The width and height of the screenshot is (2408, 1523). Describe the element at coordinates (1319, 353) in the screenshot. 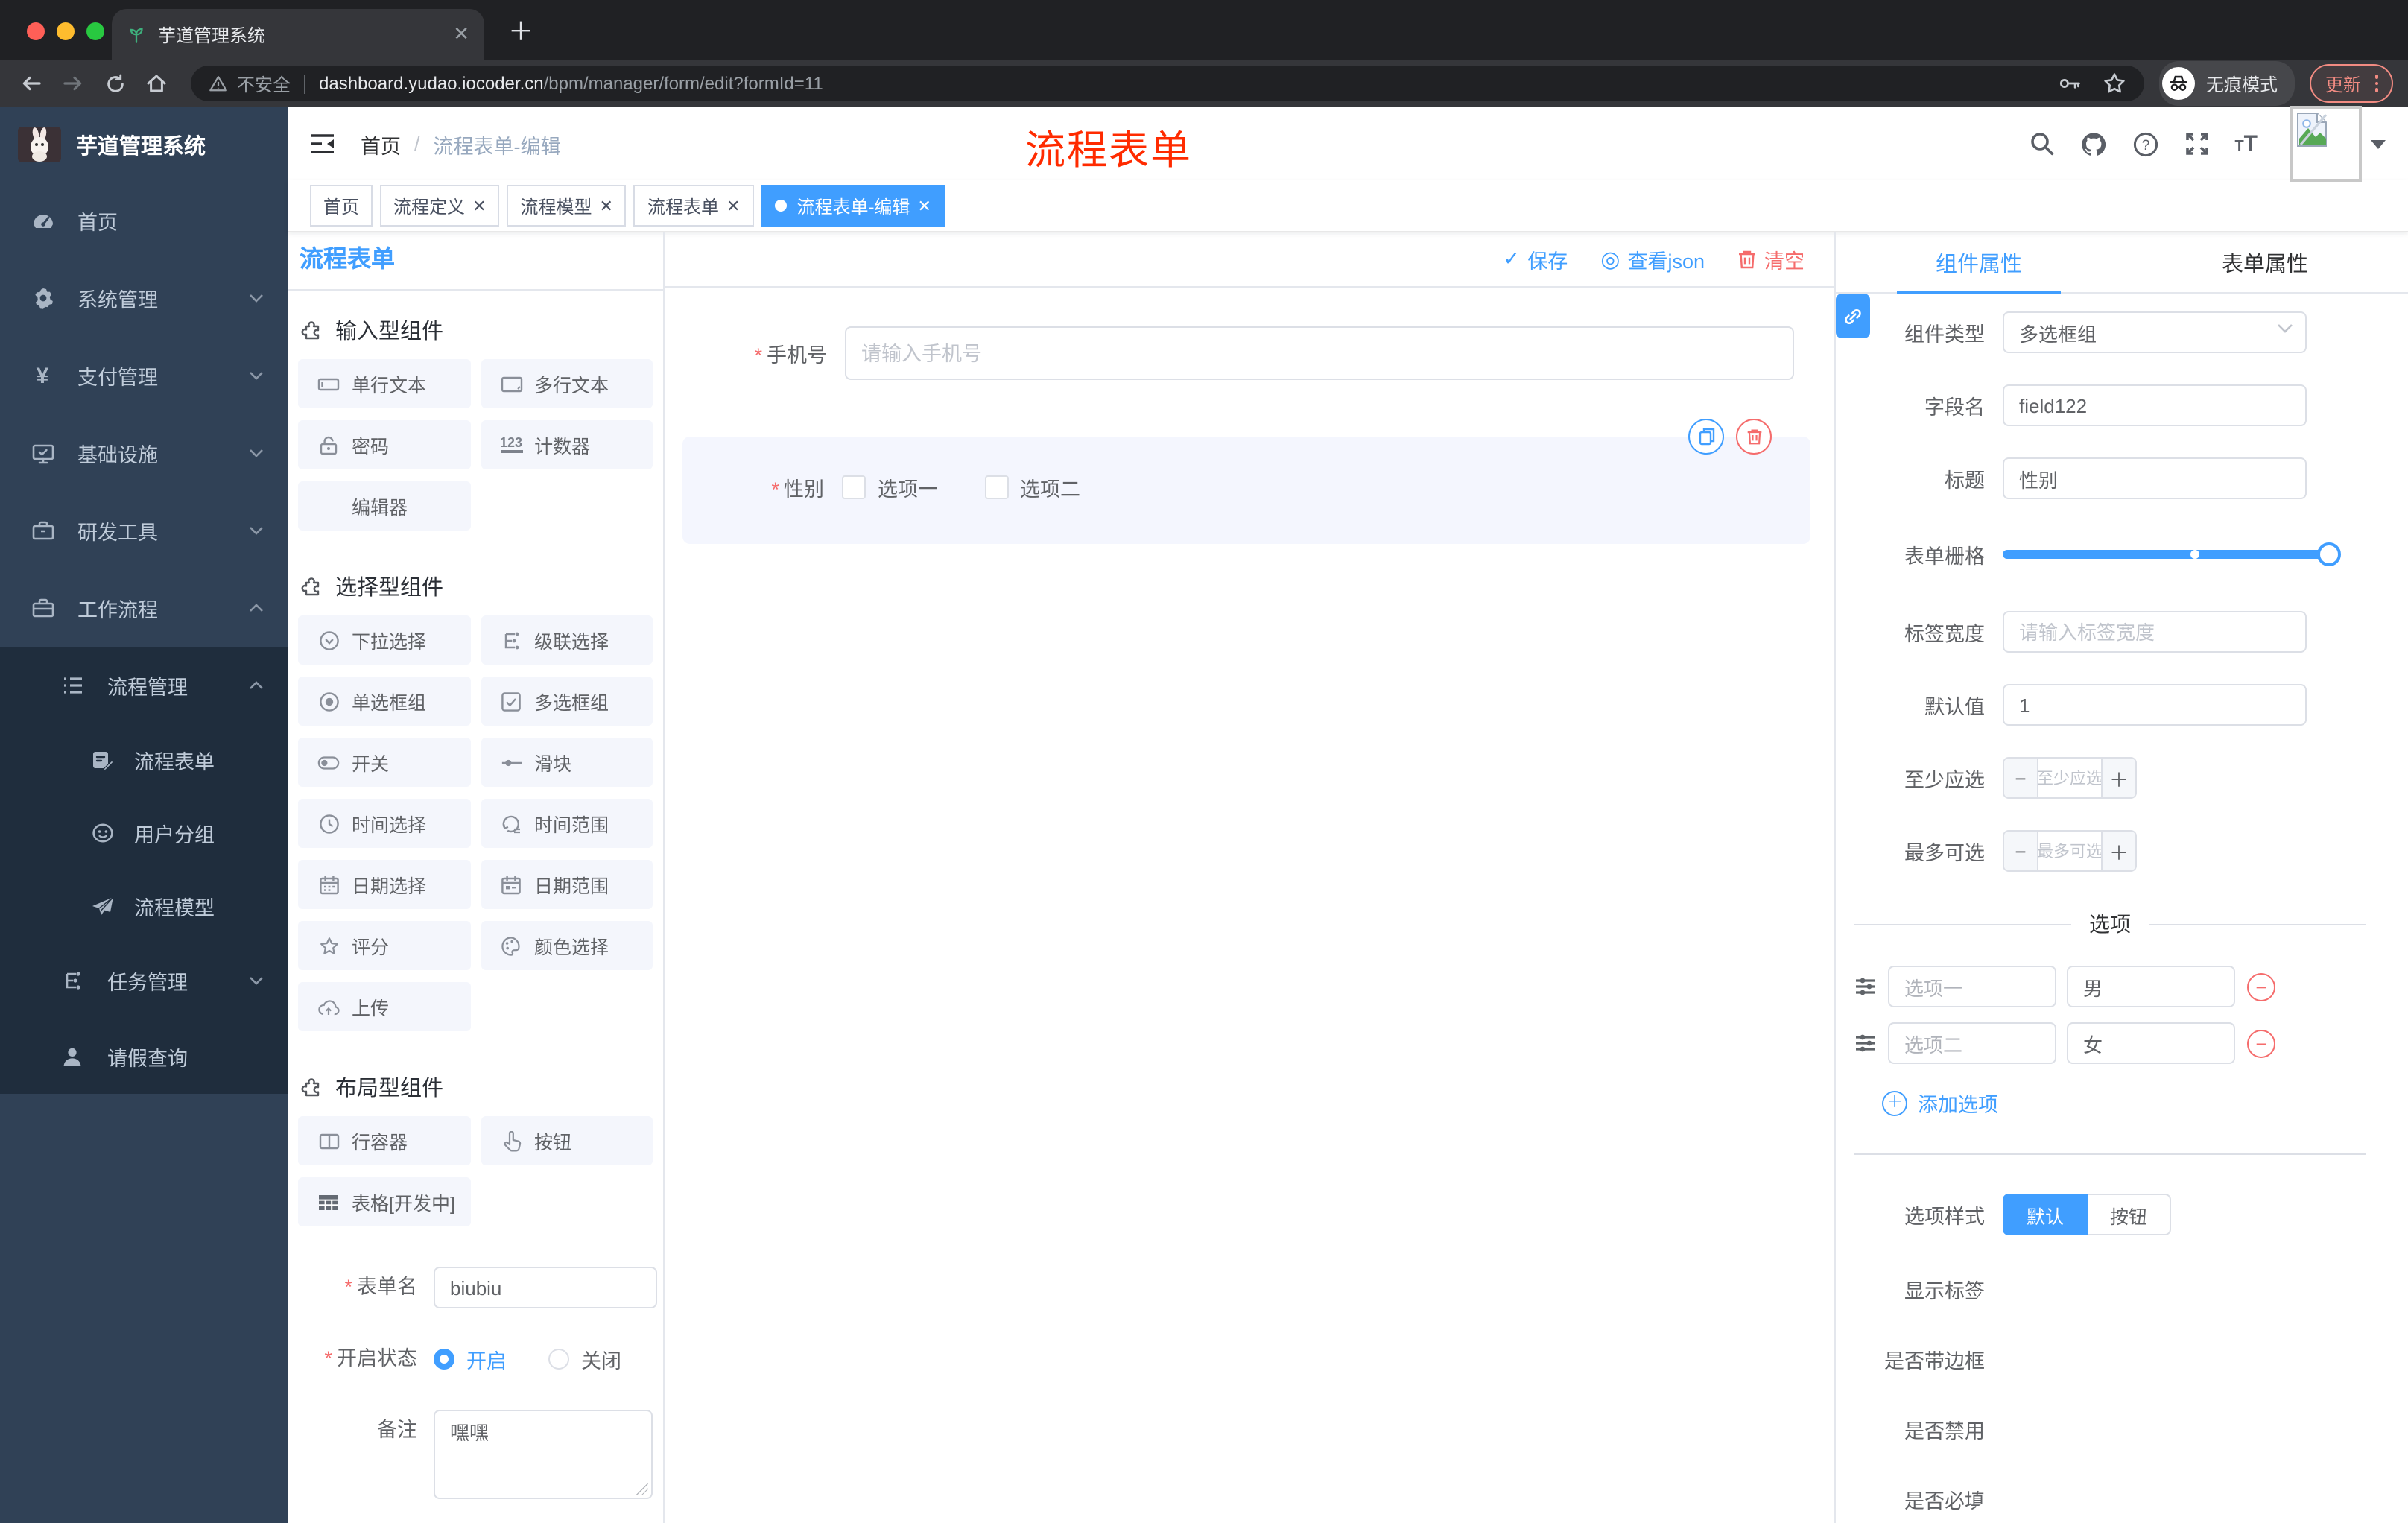

I see `phone-input` at that location.